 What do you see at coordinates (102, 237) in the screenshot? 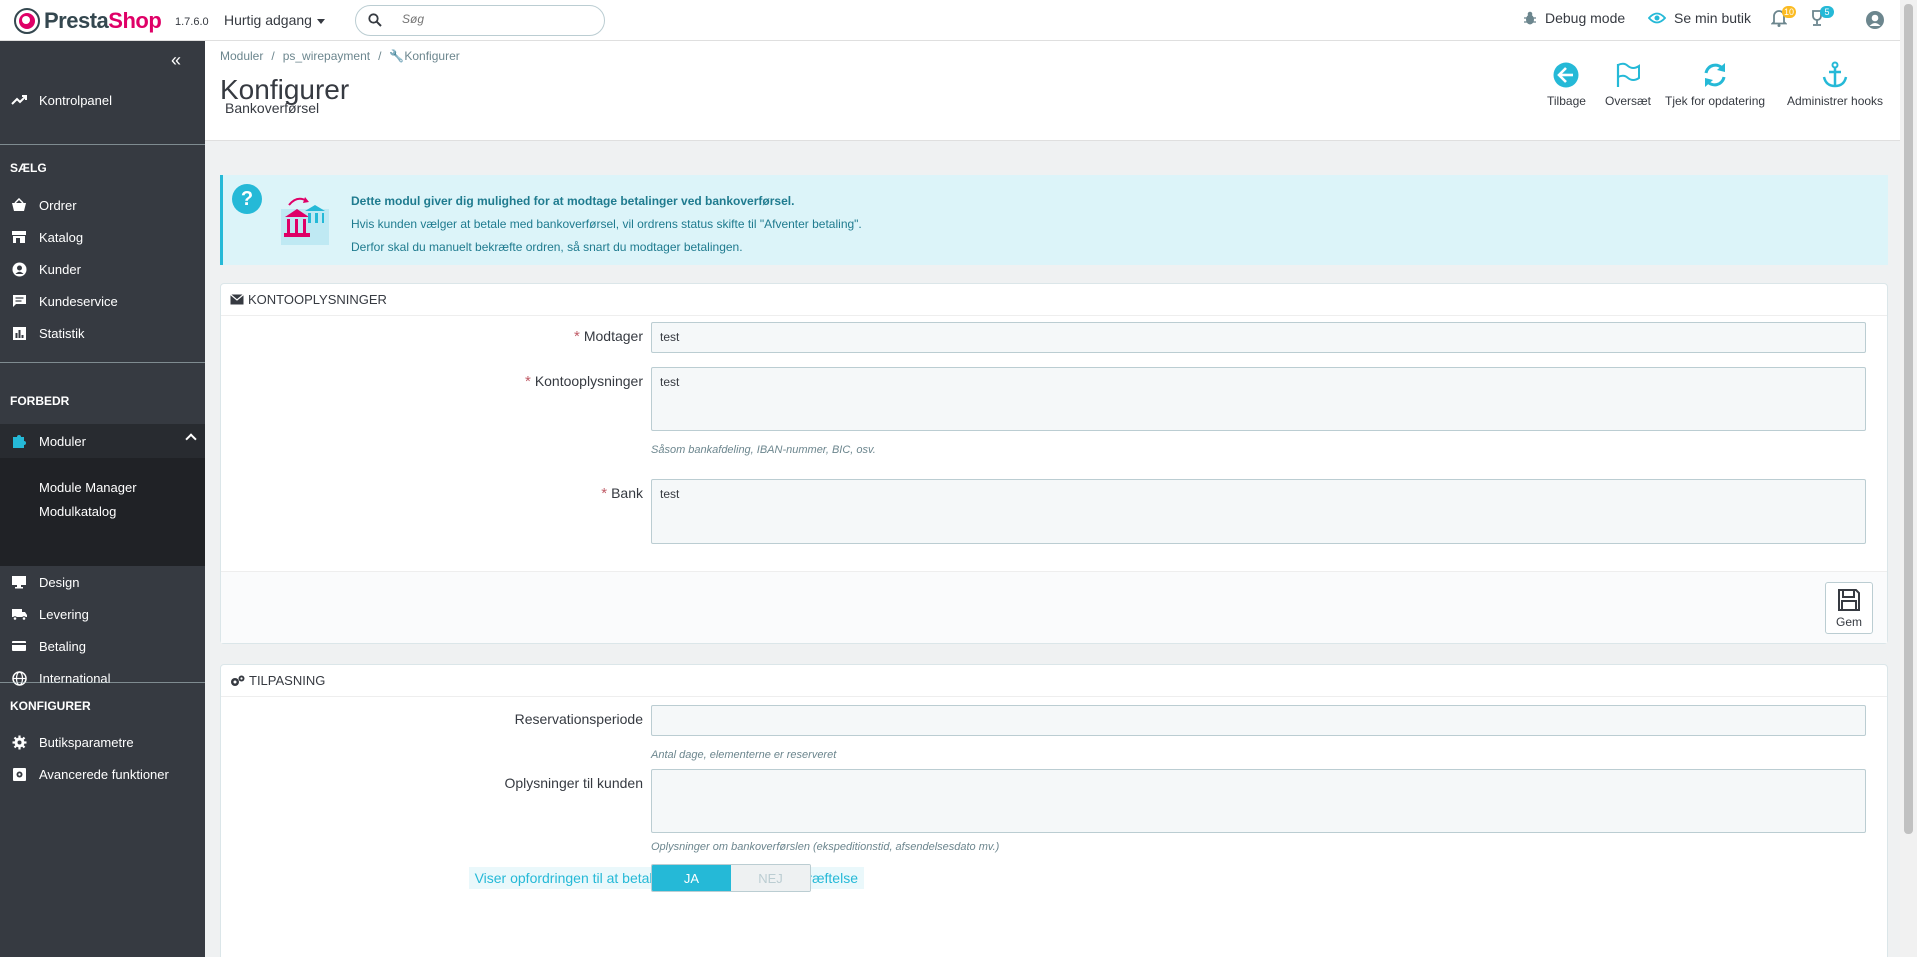
I see `sidebar-item-catalog: Katalog` at bounding box center [102, 237].